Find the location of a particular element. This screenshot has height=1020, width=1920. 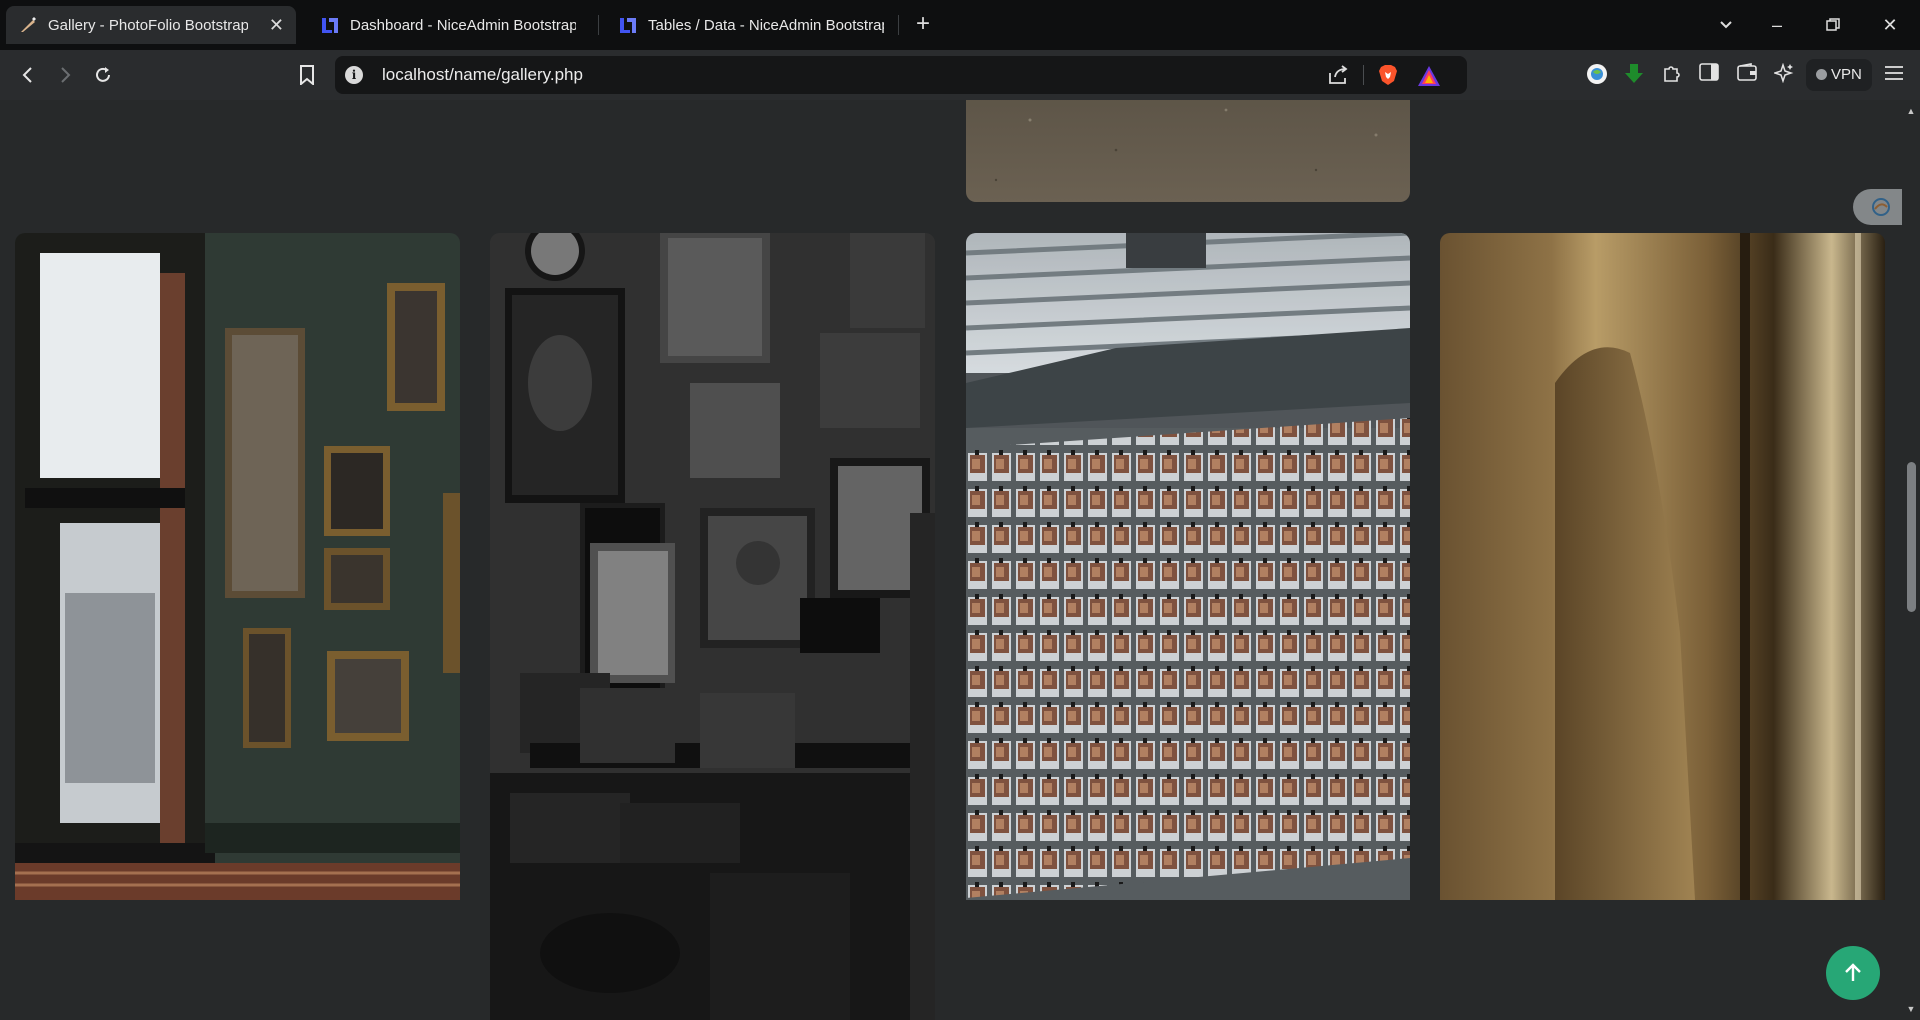

download-icon is located at coordinates (1634, 75).